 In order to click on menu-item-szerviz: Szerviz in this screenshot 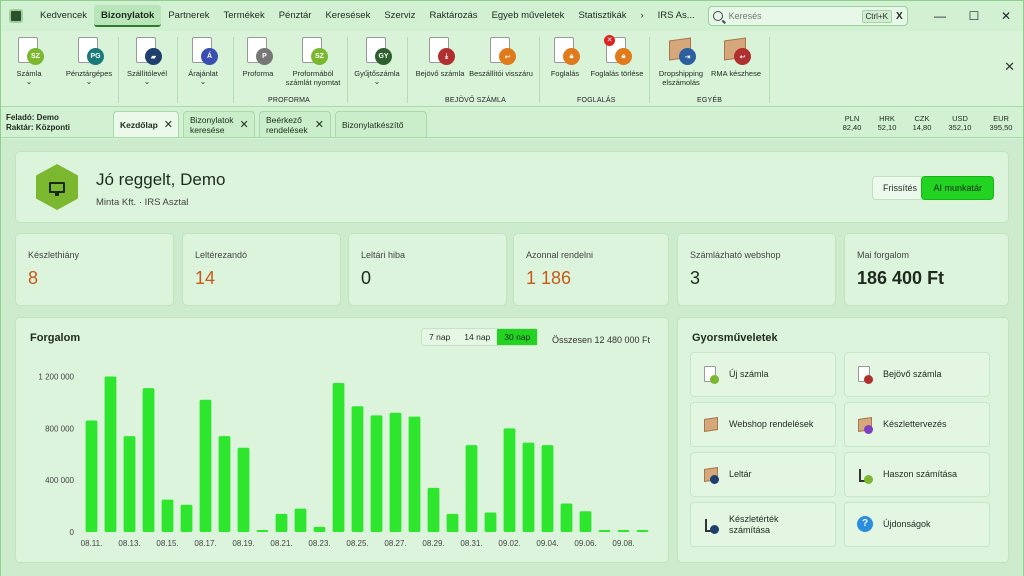, I will do `click(399, 16)`.